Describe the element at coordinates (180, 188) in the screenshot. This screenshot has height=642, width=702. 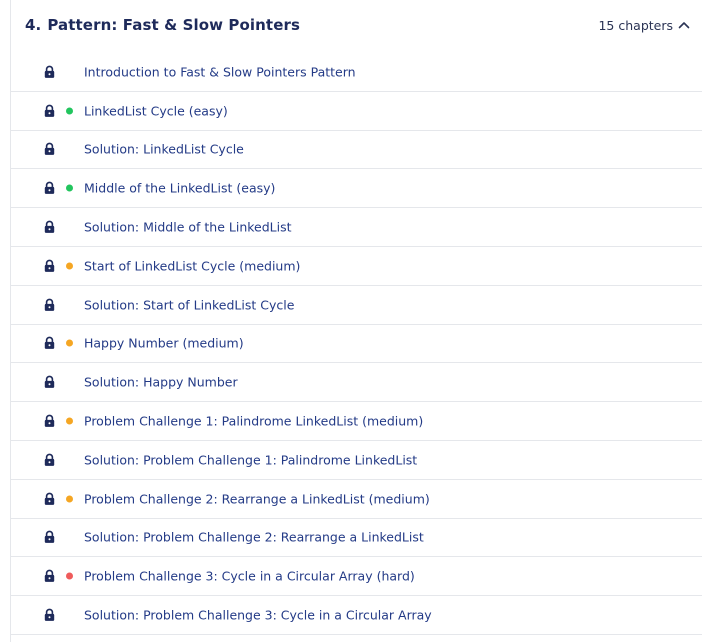
I see `lesson-title: Middle of the LinkedList (easy)` at that location.